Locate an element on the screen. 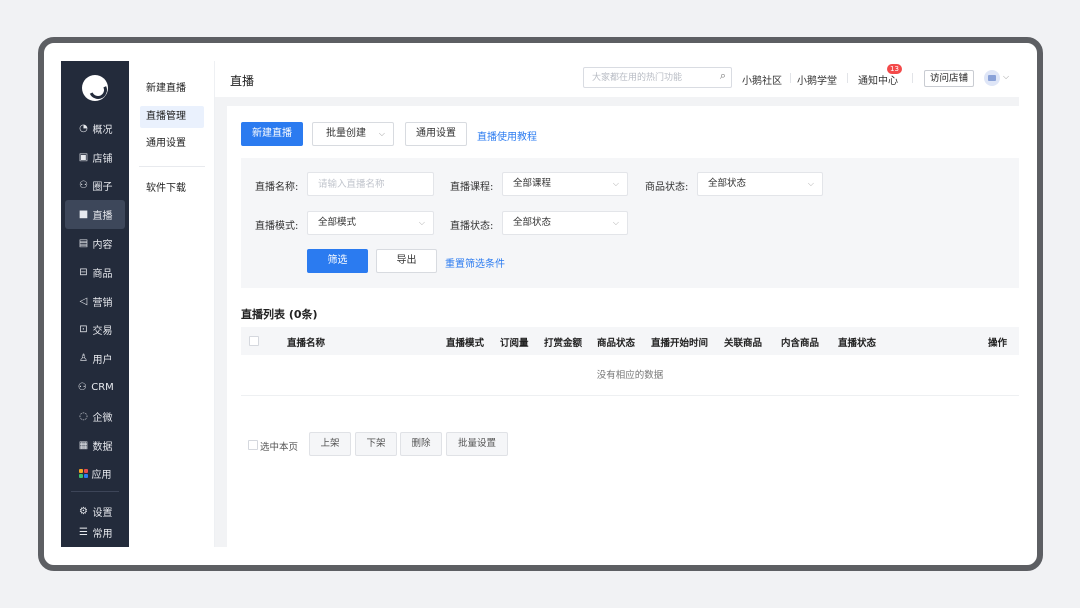  column-header: 直播开始时间 is located at coordinates (680, 343).